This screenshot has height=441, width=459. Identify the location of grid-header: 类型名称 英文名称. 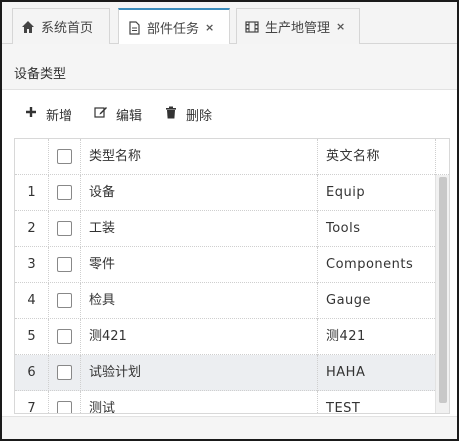
(225, 157).